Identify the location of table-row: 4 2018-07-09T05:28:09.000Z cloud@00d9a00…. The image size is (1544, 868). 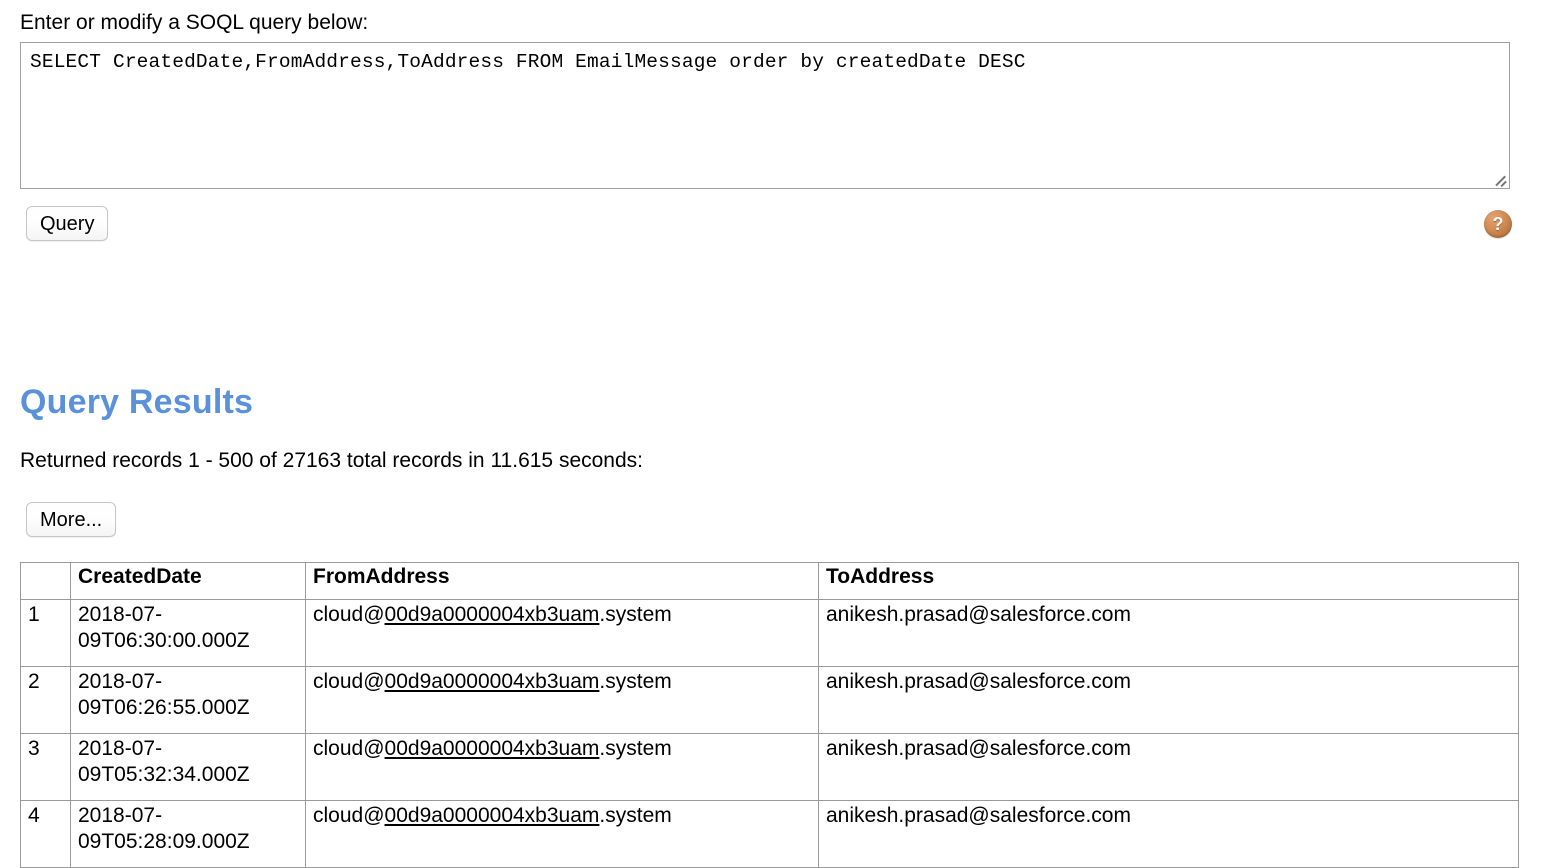
(769, 834).